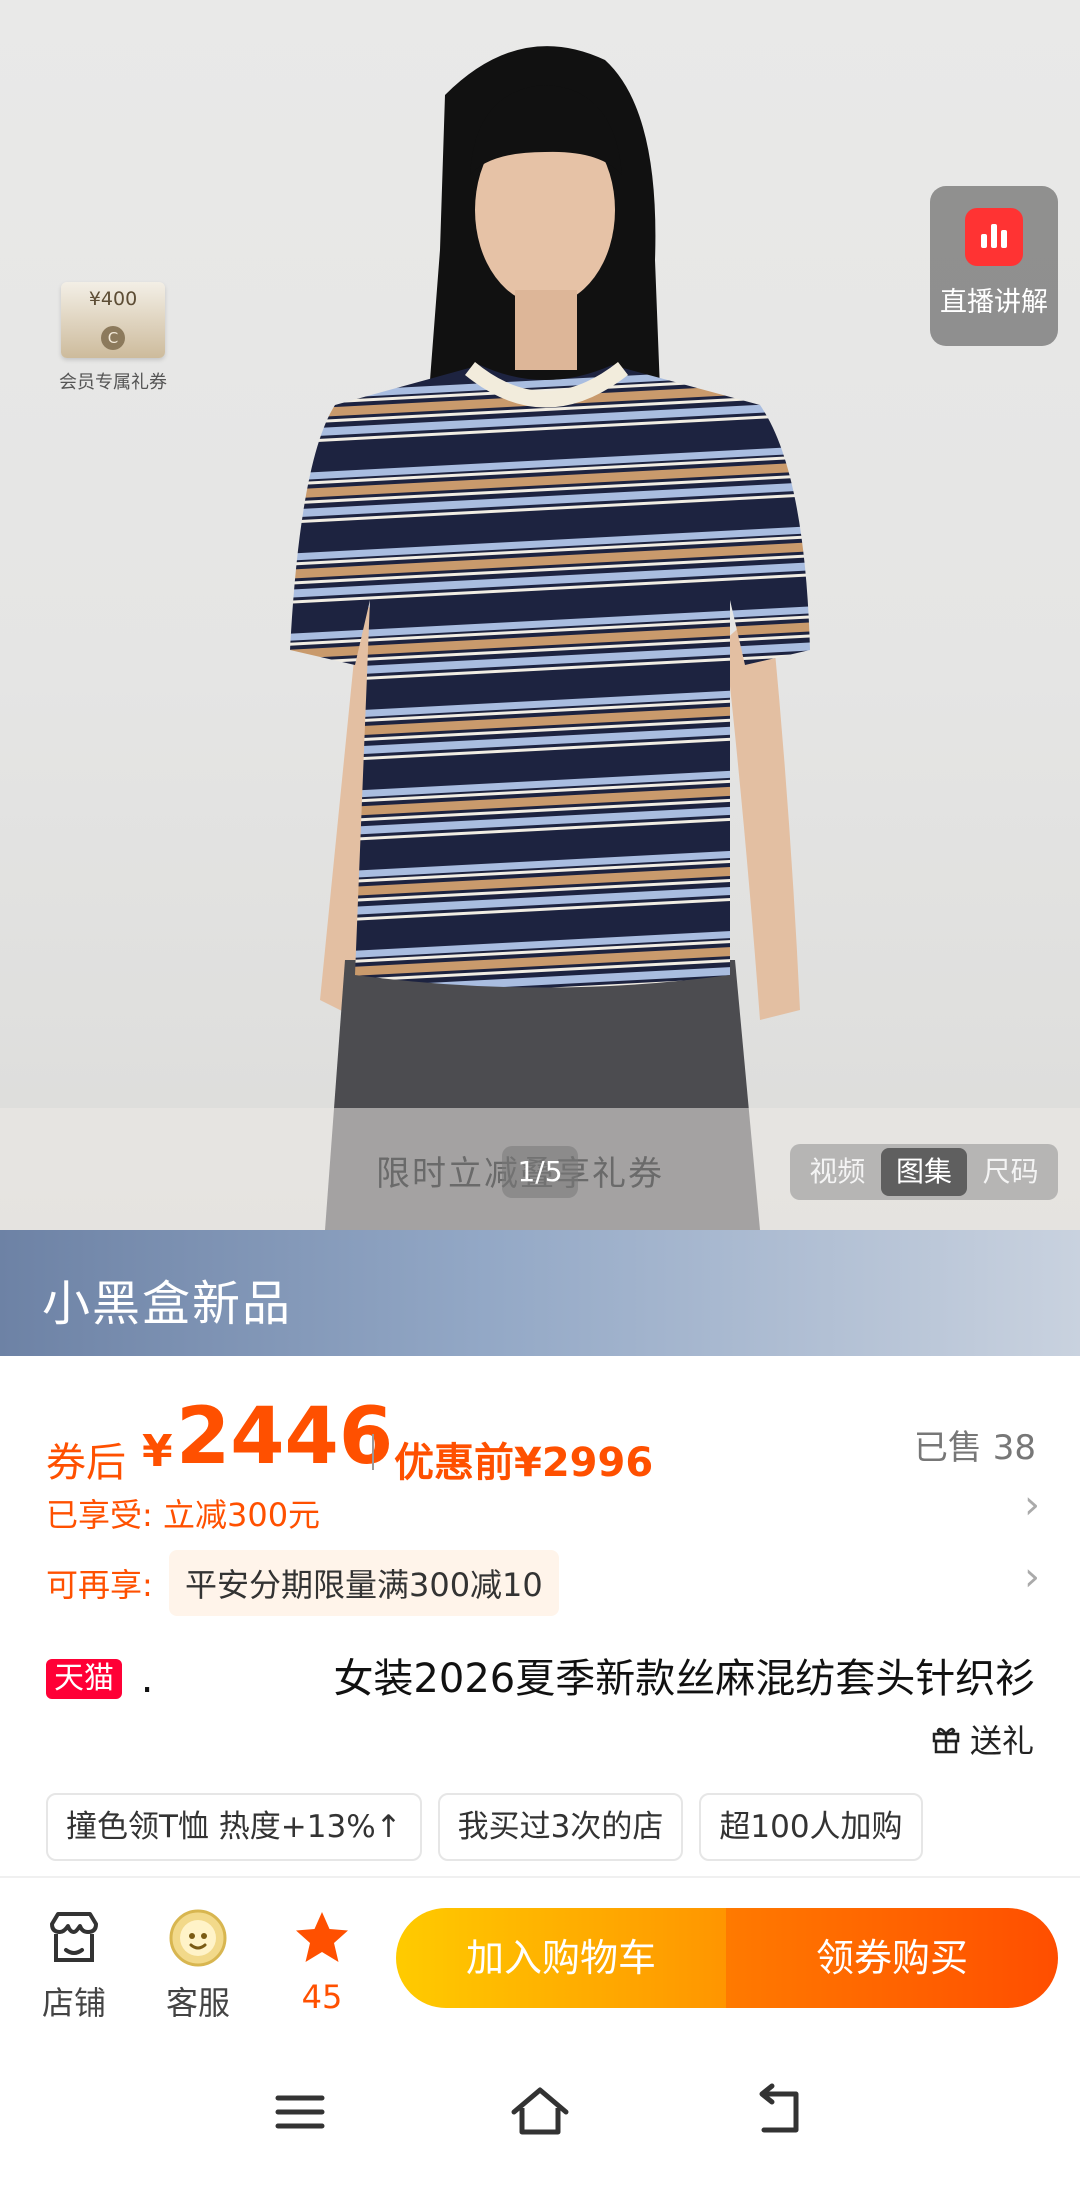 This screenshot has width=1080, height=2188. I want to click on member-voucher: ¥400 C 会员专属礼券, so click(113, 338).